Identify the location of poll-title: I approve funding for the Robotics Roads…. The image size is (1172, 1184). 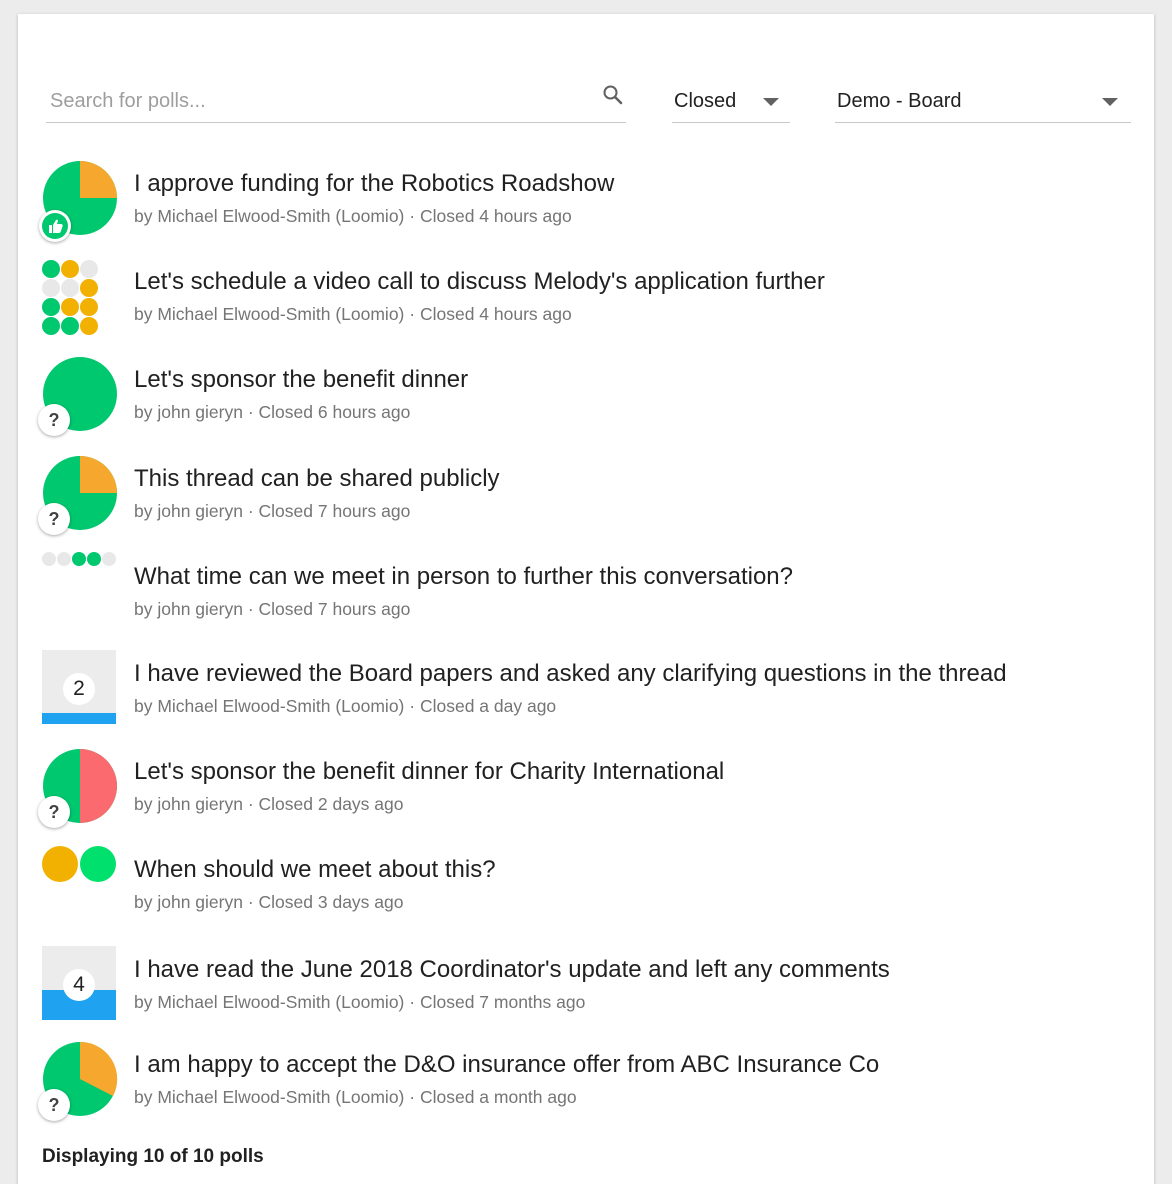
(374, 184).